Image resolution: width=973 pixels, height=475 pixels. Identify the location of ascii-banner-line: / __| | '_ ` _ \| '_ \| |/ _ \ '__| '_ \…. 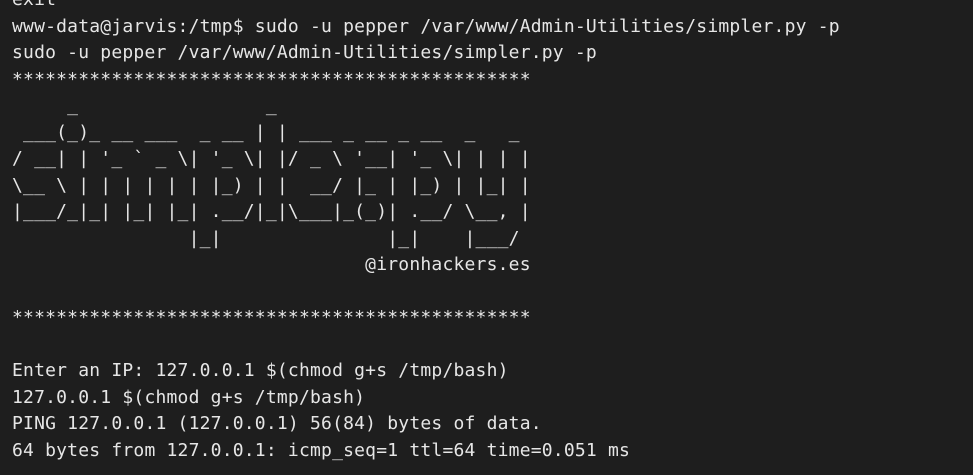
(271, 158).